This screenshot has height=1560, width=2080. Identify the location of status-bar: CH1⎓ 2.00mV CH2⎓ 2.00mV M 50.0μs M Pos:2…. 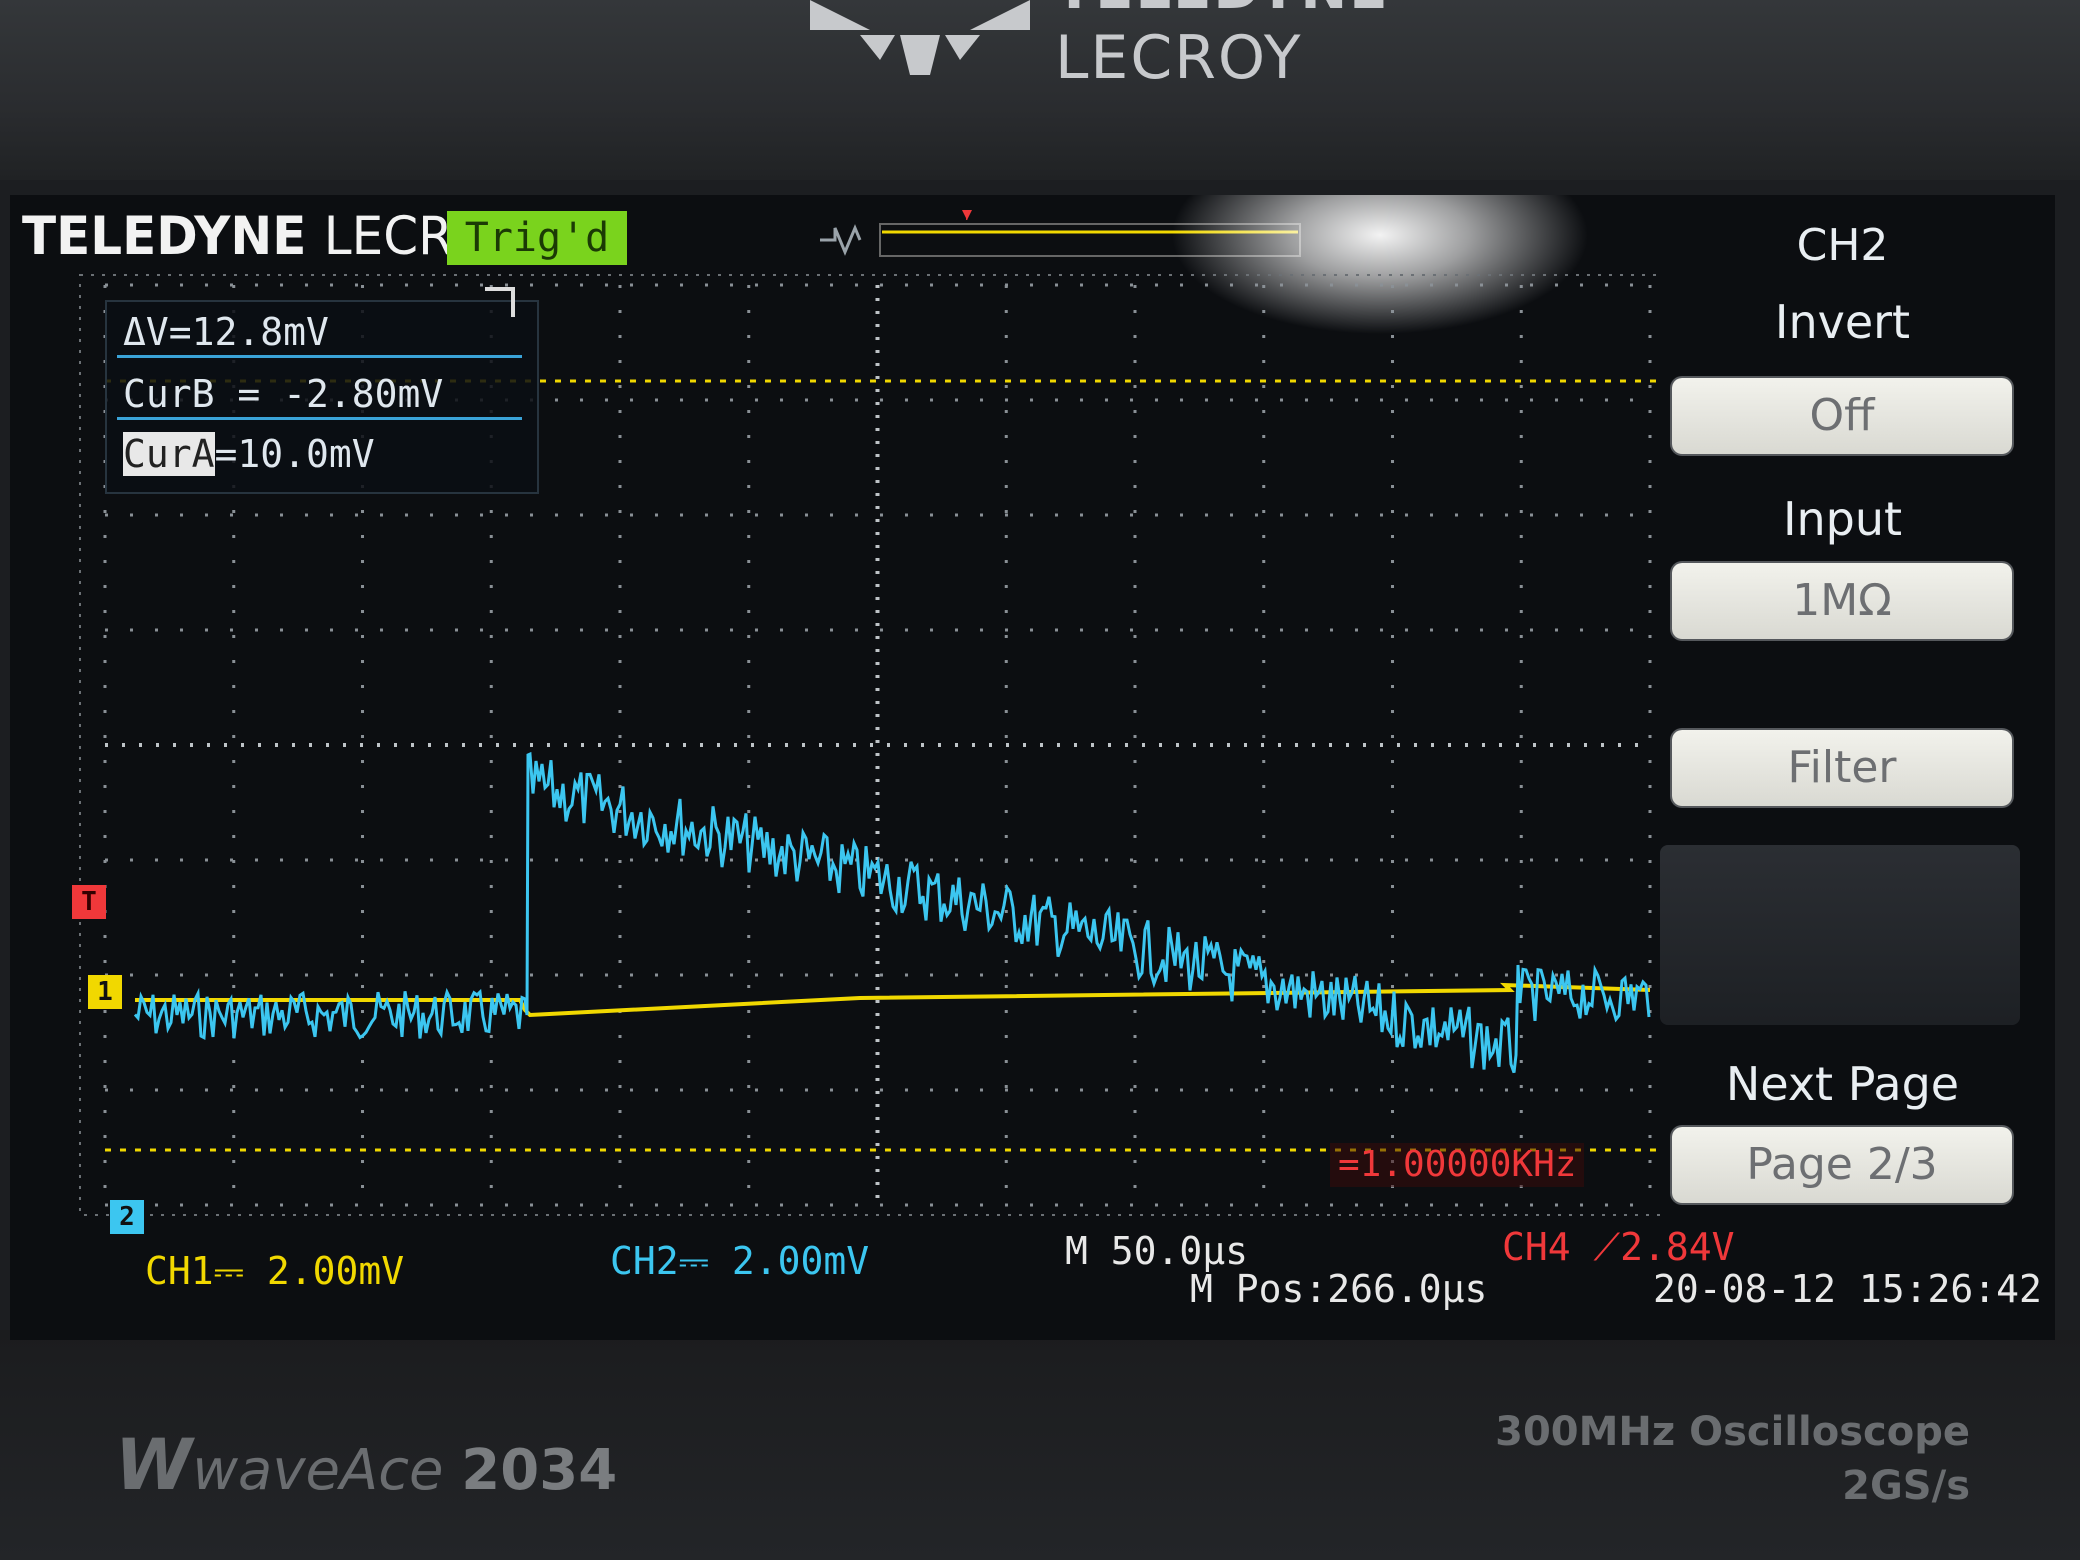
(1032, 1280).